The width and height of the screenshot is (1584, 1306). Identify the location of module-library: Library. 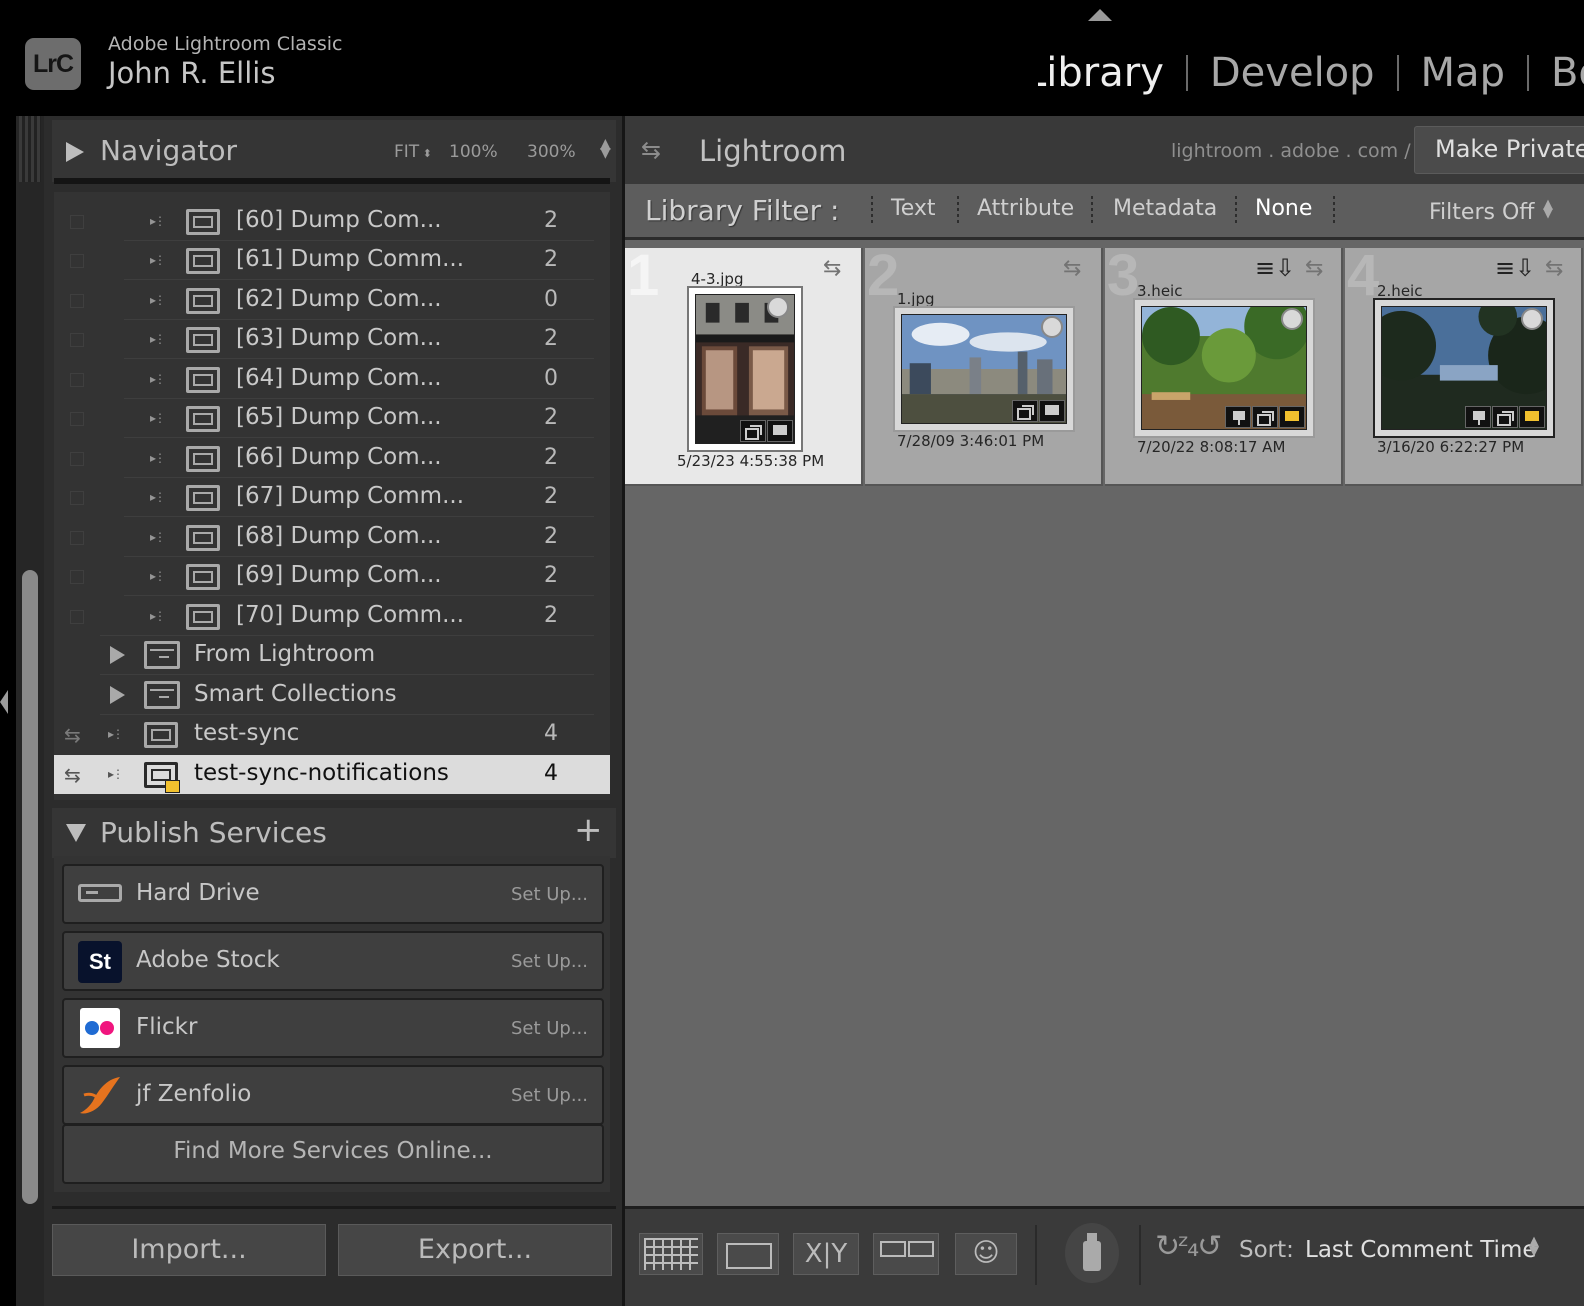
(1101, 73).